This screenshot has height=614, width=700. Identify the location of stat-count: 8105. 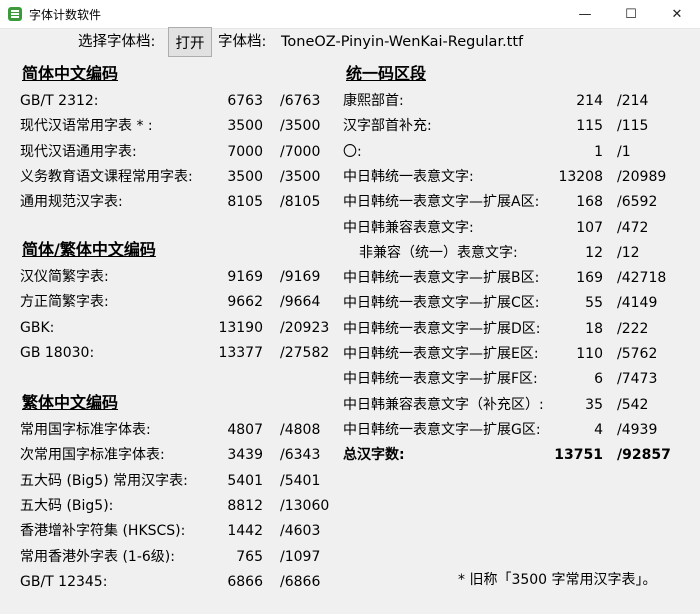
(245, 202).